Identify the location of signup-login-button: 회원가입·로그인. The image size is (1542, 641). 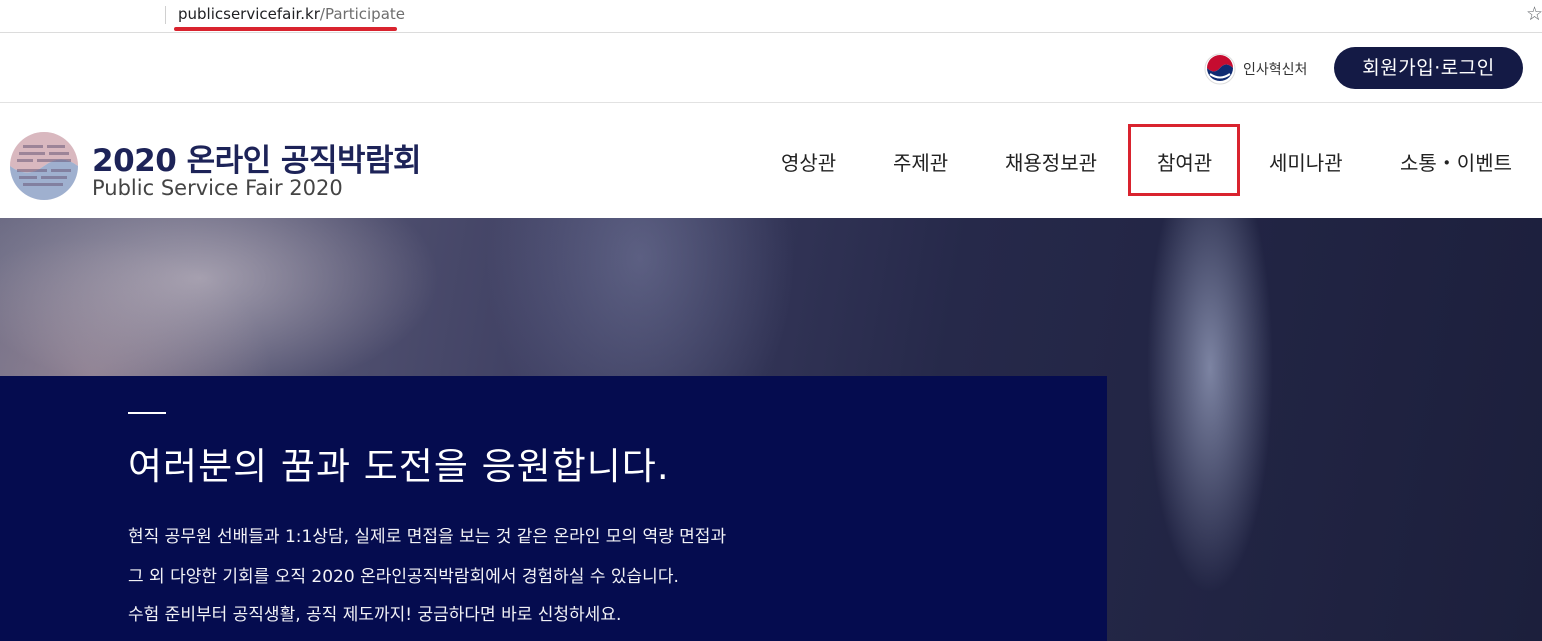
(1428, 68).